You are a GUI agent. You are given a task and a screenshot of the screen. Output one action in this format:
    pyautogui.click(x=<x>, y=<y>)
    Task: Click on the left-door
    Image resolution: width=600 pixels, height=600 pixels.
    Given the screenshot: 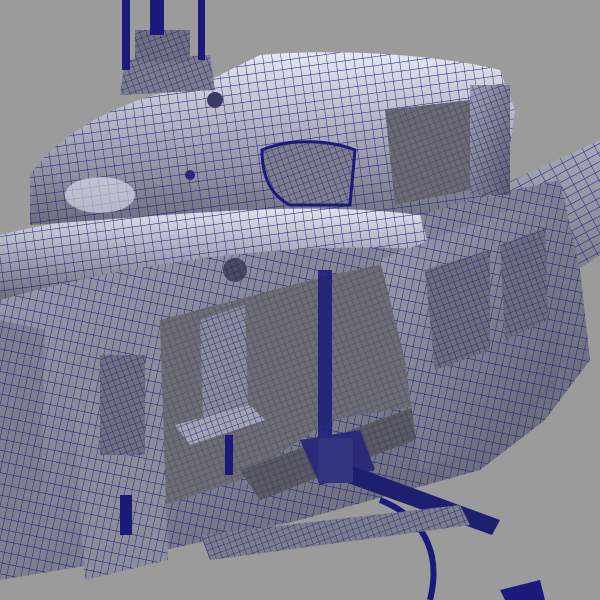 What is the action you would take?
    pyautogui.click(x=119, y=452)
    